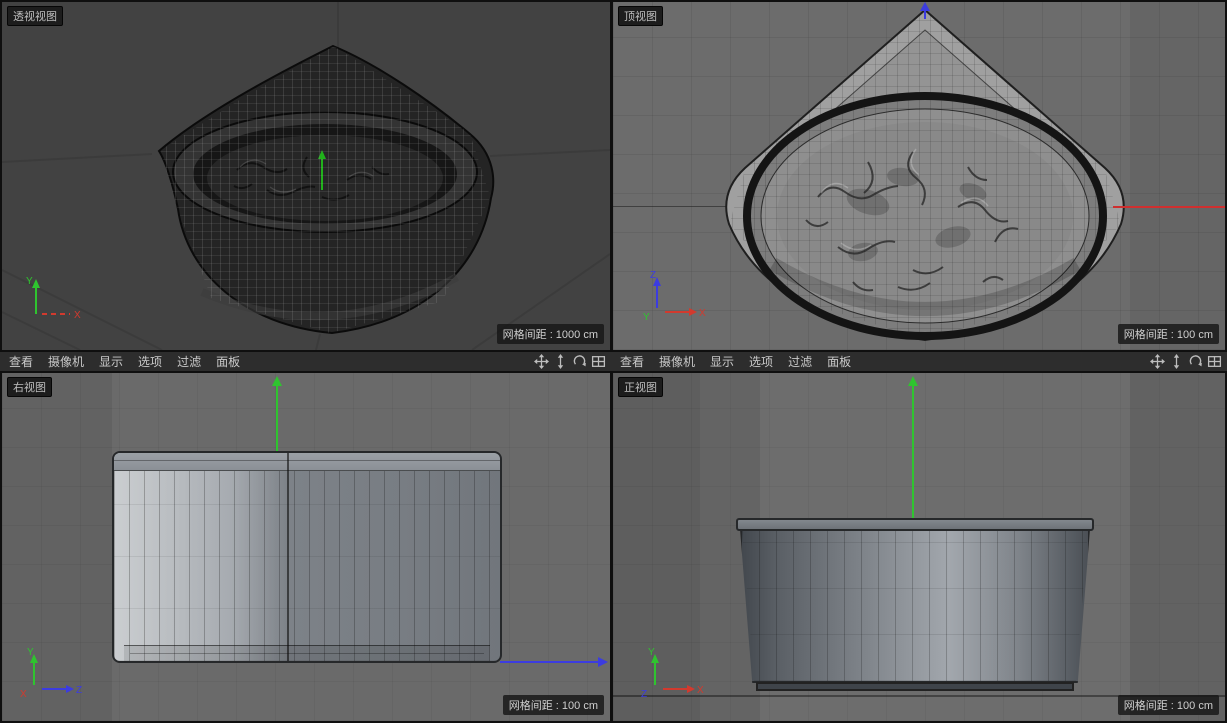 The height and width of the screenshot is (723, 1227). I want to click on axis-gizmo-top: Z X Y, so click(674, 296).